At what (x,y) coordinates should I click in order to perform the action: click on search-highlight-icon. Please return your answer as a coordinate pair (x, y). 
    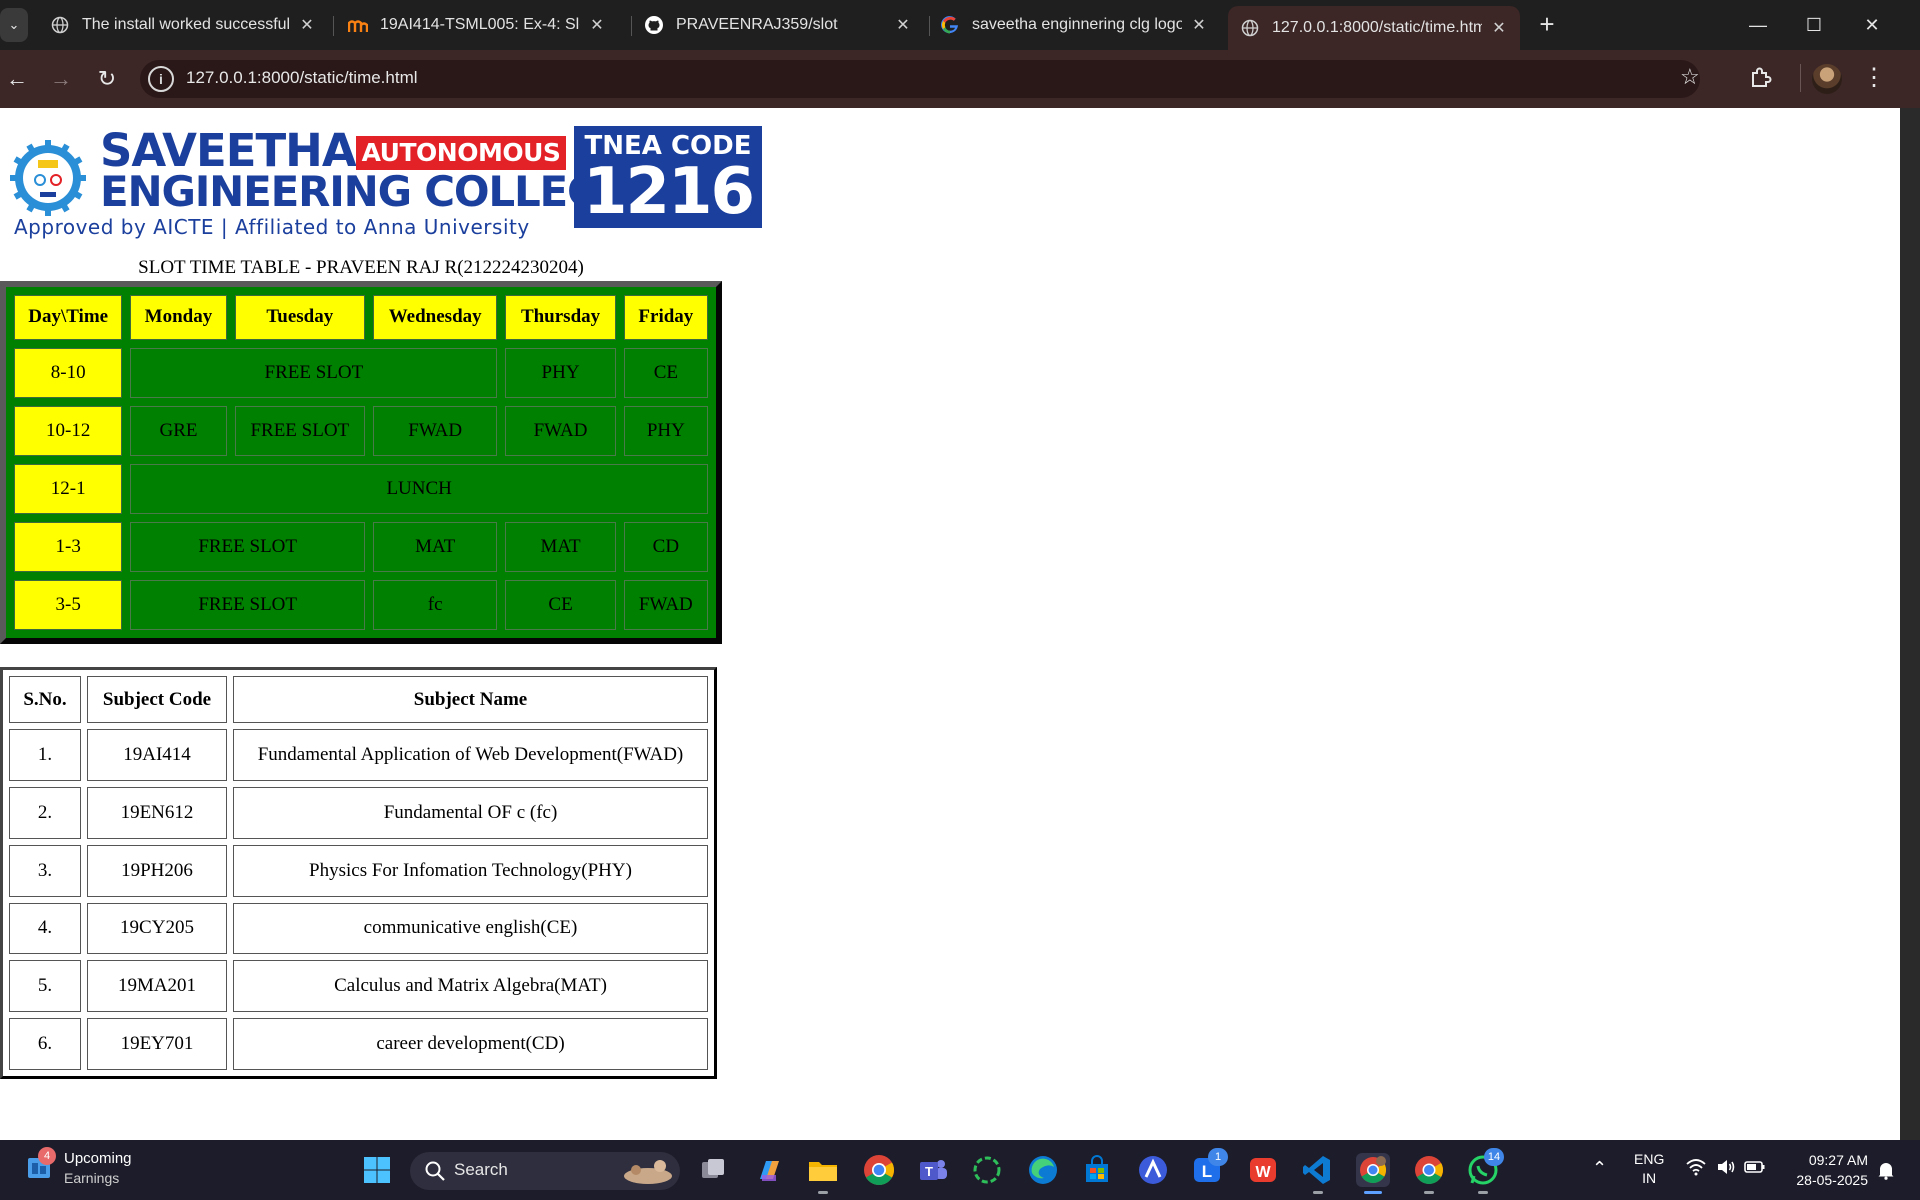
    Looking at the image, I should click on (648, 1171).